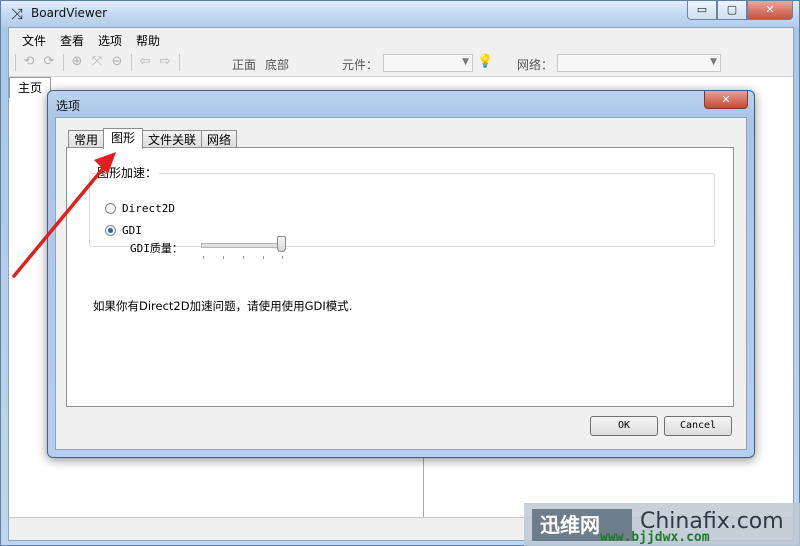  I want to click on menu-view: 查看, so click(72, 39).